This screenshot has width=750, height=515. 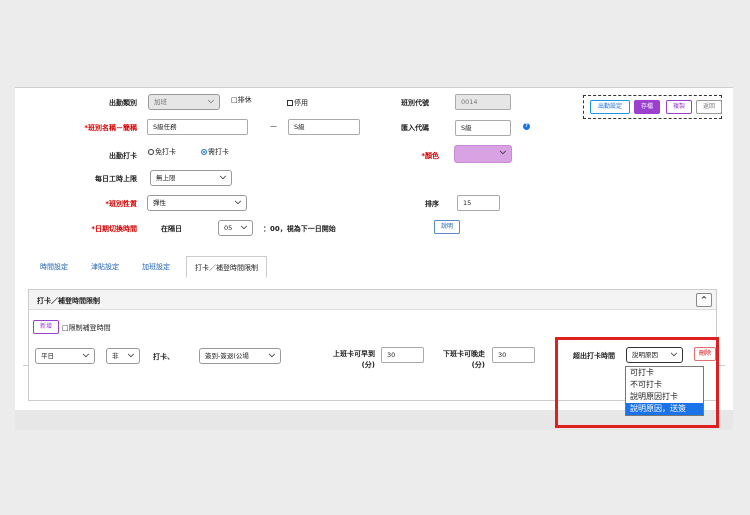 I want to click on punch-label: 出勤打卡, so click(x=123, y=156).